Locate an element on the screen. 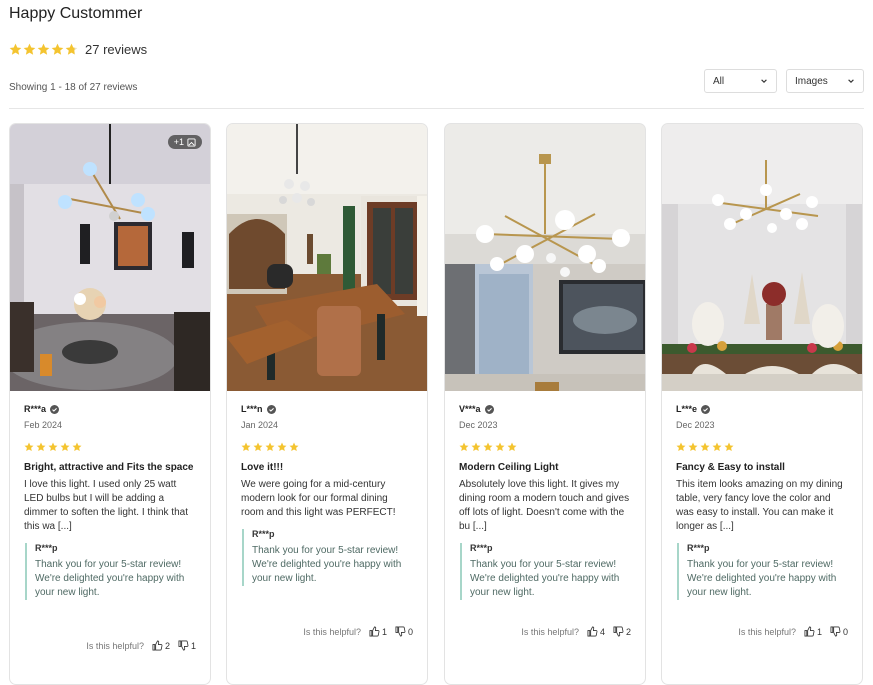 This screenshot has height=685, width=873. page-title: Happy Custommer is located at coordinates (76, 13).